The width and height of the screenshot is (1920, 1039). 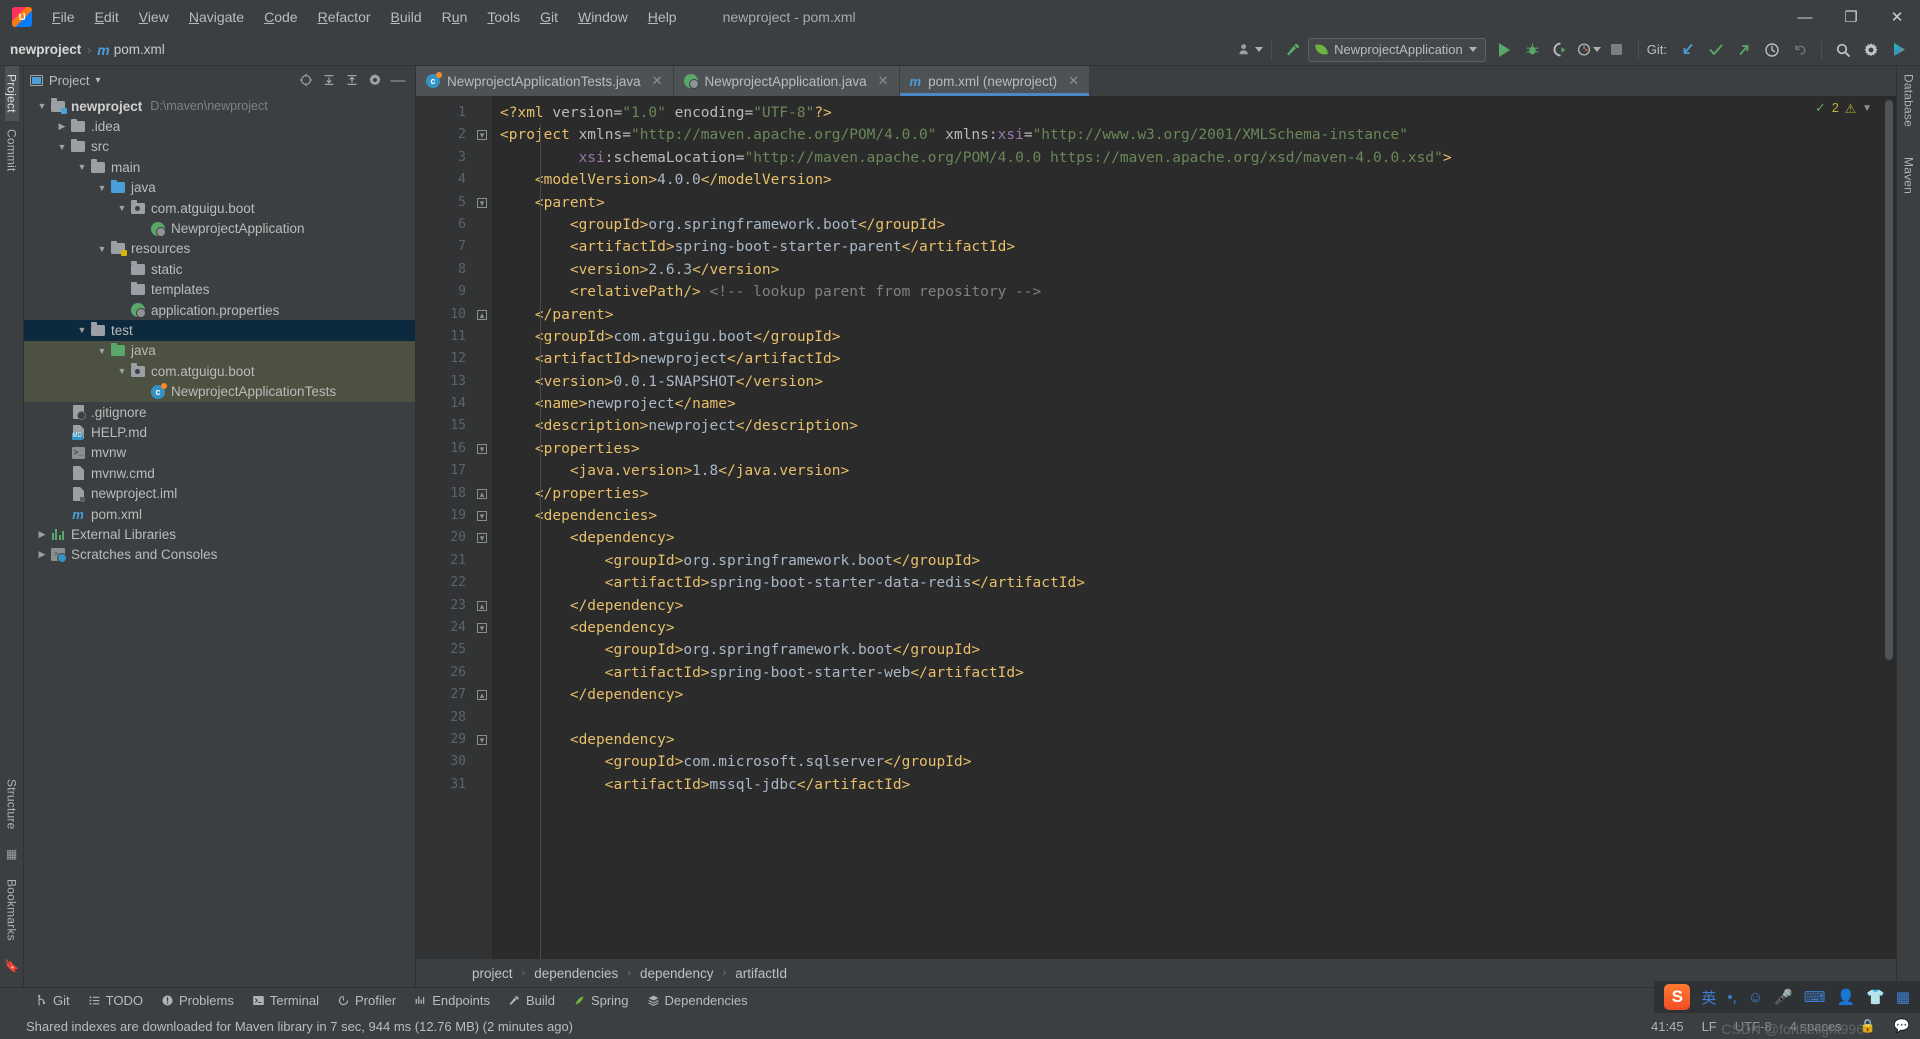 What do you see at coordinates (1843, 50) in the screenshot?
I see `search-everywhere-icon` at bounding box center [1843, 50].